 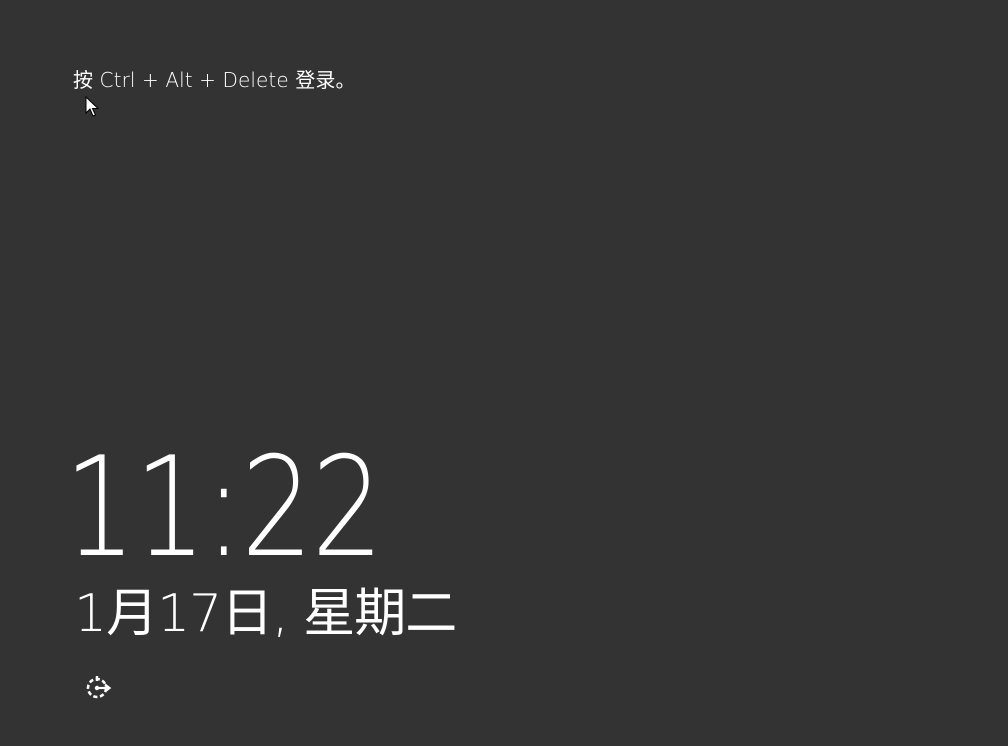 I want to click on clock-time: 11:22, so click(x=224, y=507).